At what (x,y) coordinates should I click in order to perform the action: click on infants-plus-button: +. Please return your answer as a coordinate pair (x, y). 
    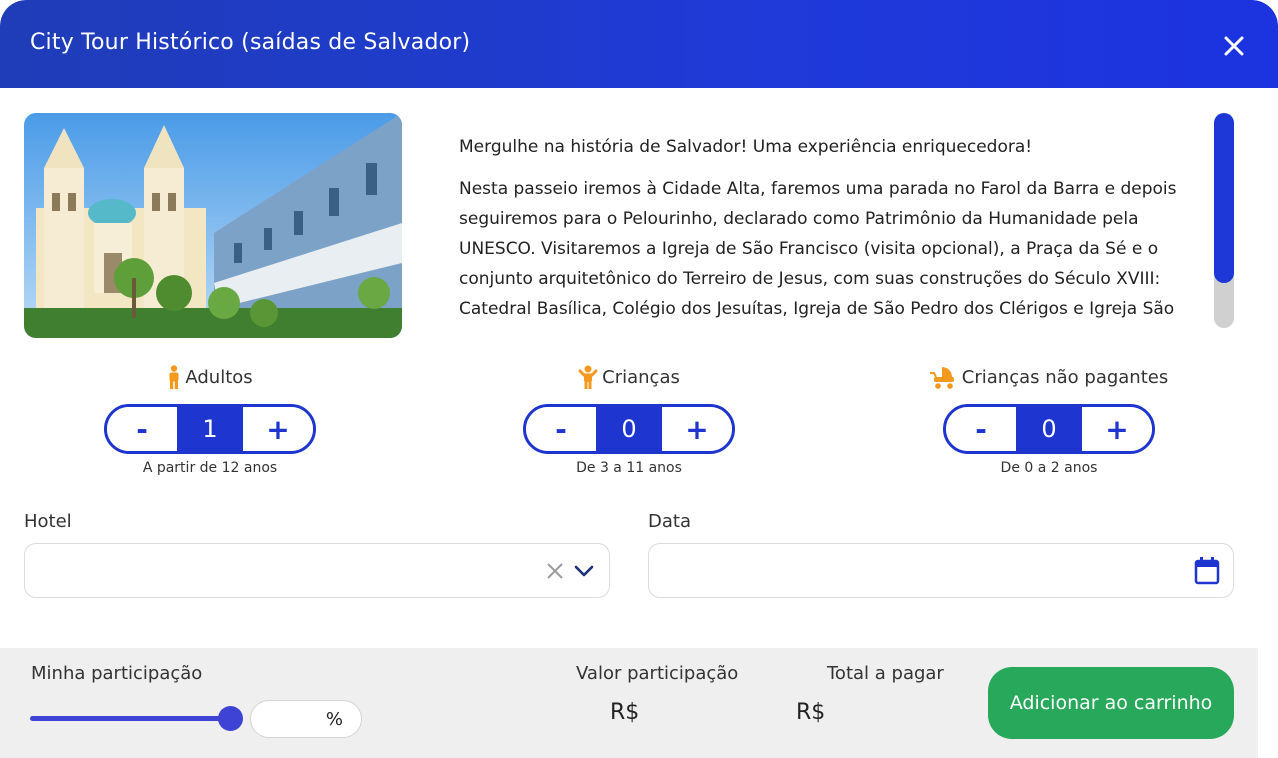
    Looking at the image, I should click on (1117, 429).